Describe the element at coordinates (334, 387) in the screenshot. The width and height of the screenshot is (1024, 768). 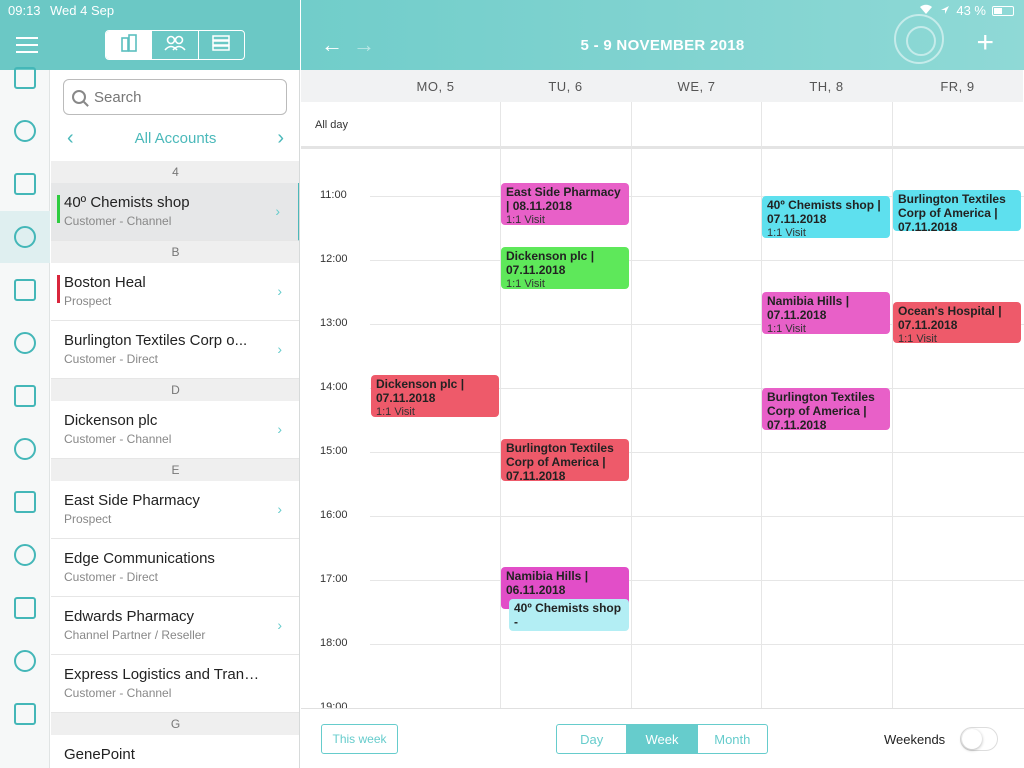
I see `hour-label: 14:00` at that location.